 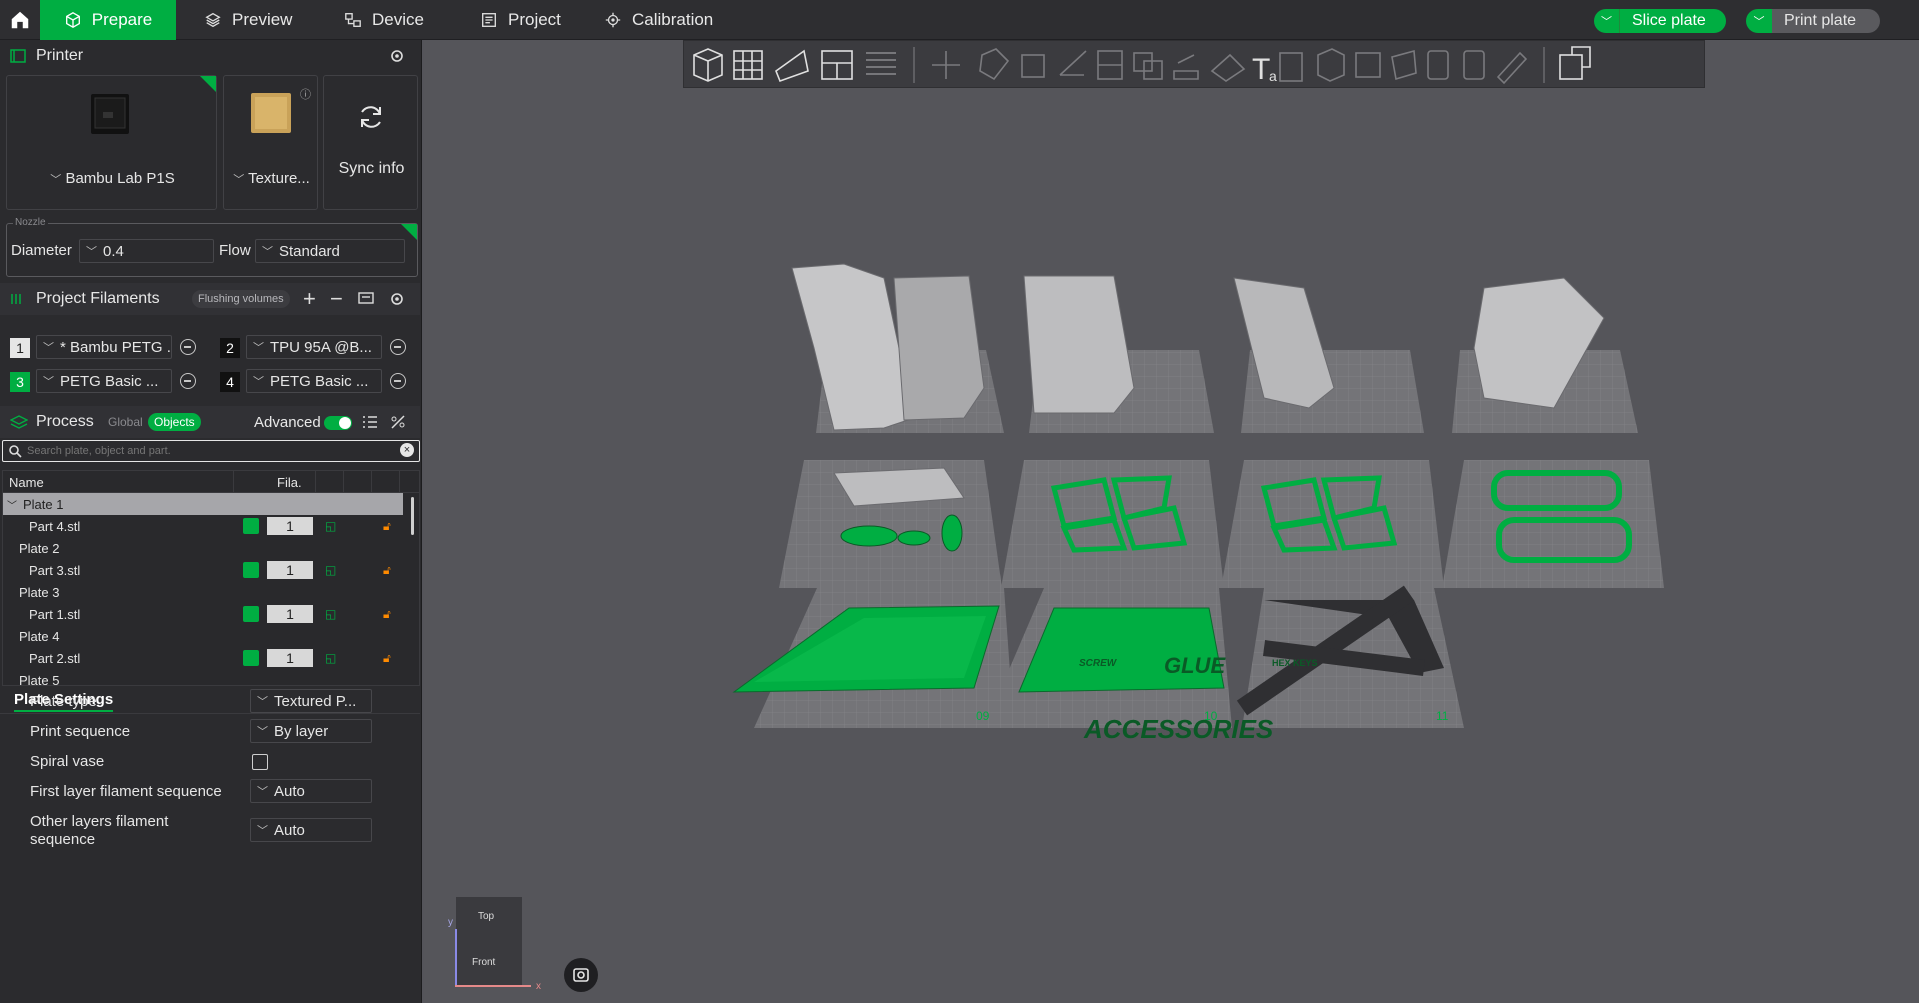 What do you see at coordinates (125, 422) in the screenshot?
I see `process-global-tab: Global` at bounding box center [125, 422].